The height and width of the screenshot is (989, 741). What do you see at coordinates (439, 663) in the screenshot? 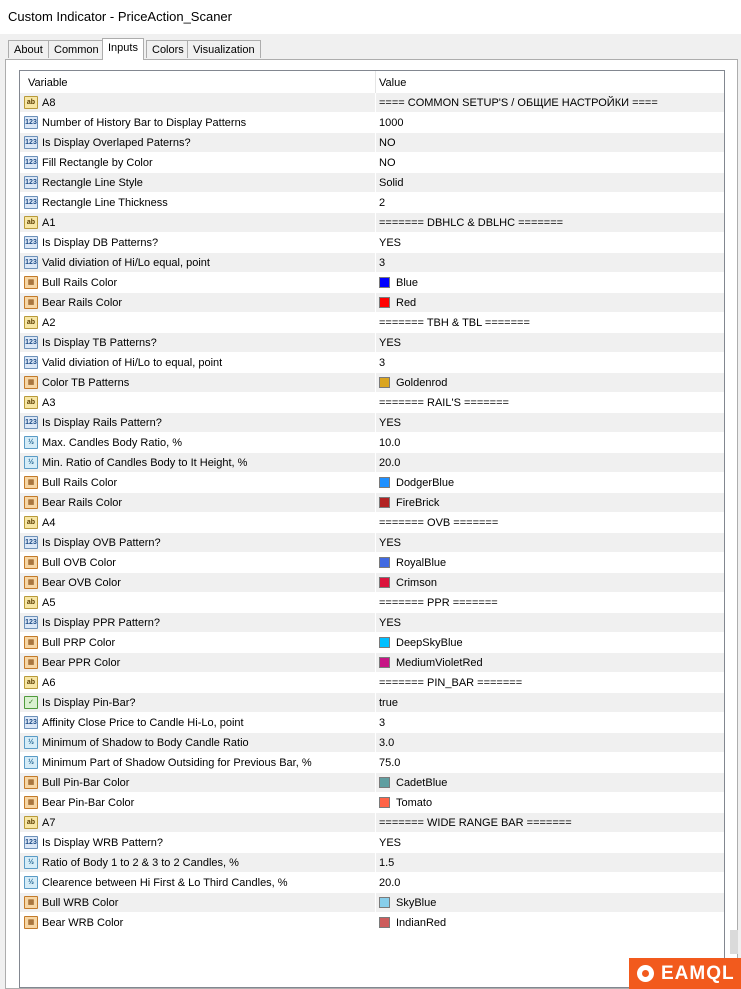
I see `value-cell: MediumVioletRed` at bounding box center [439, 663].